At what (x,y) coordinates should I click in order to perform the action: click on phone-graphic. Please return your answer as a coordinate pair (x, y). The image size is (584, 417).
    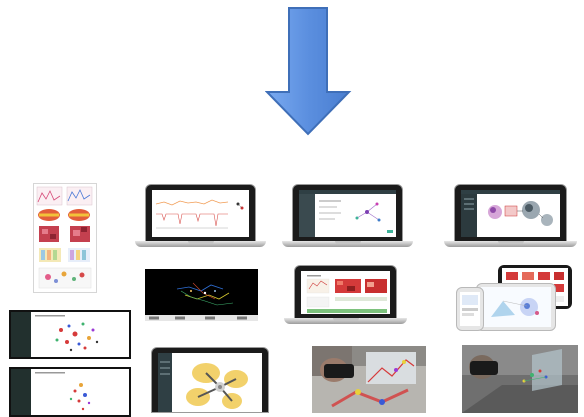
    Looking at the image, I should click on (470, 309).